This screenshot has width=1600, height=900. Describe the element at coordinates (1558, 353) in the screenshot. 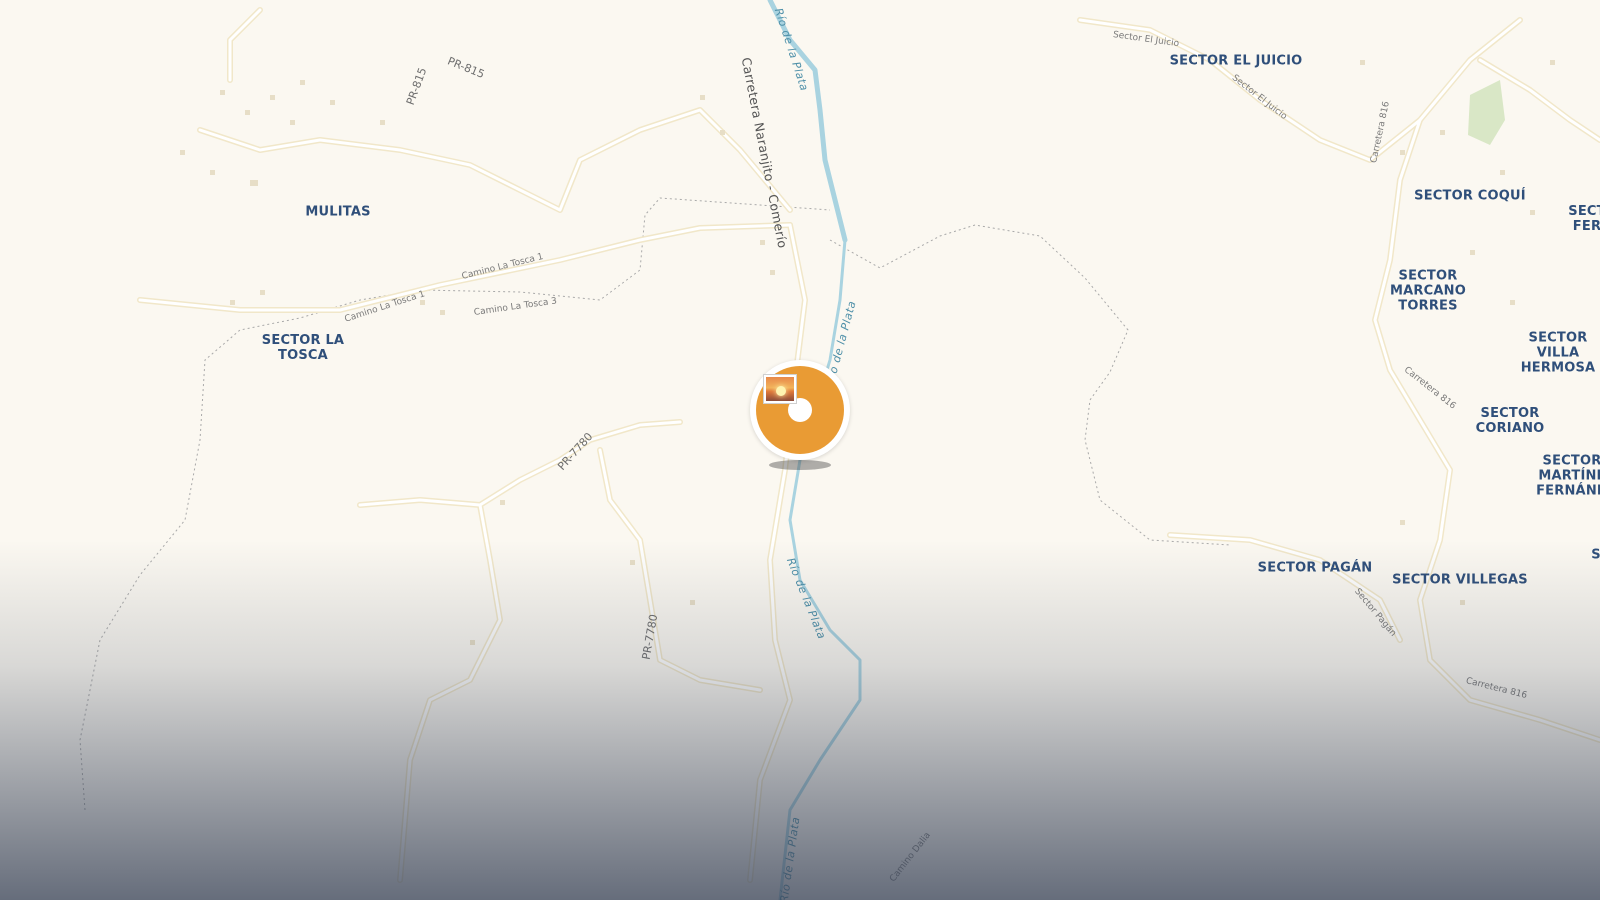

I see `place-label-sector-villa-hermosa: SECTOR VILLA HERMOSA` at that location.